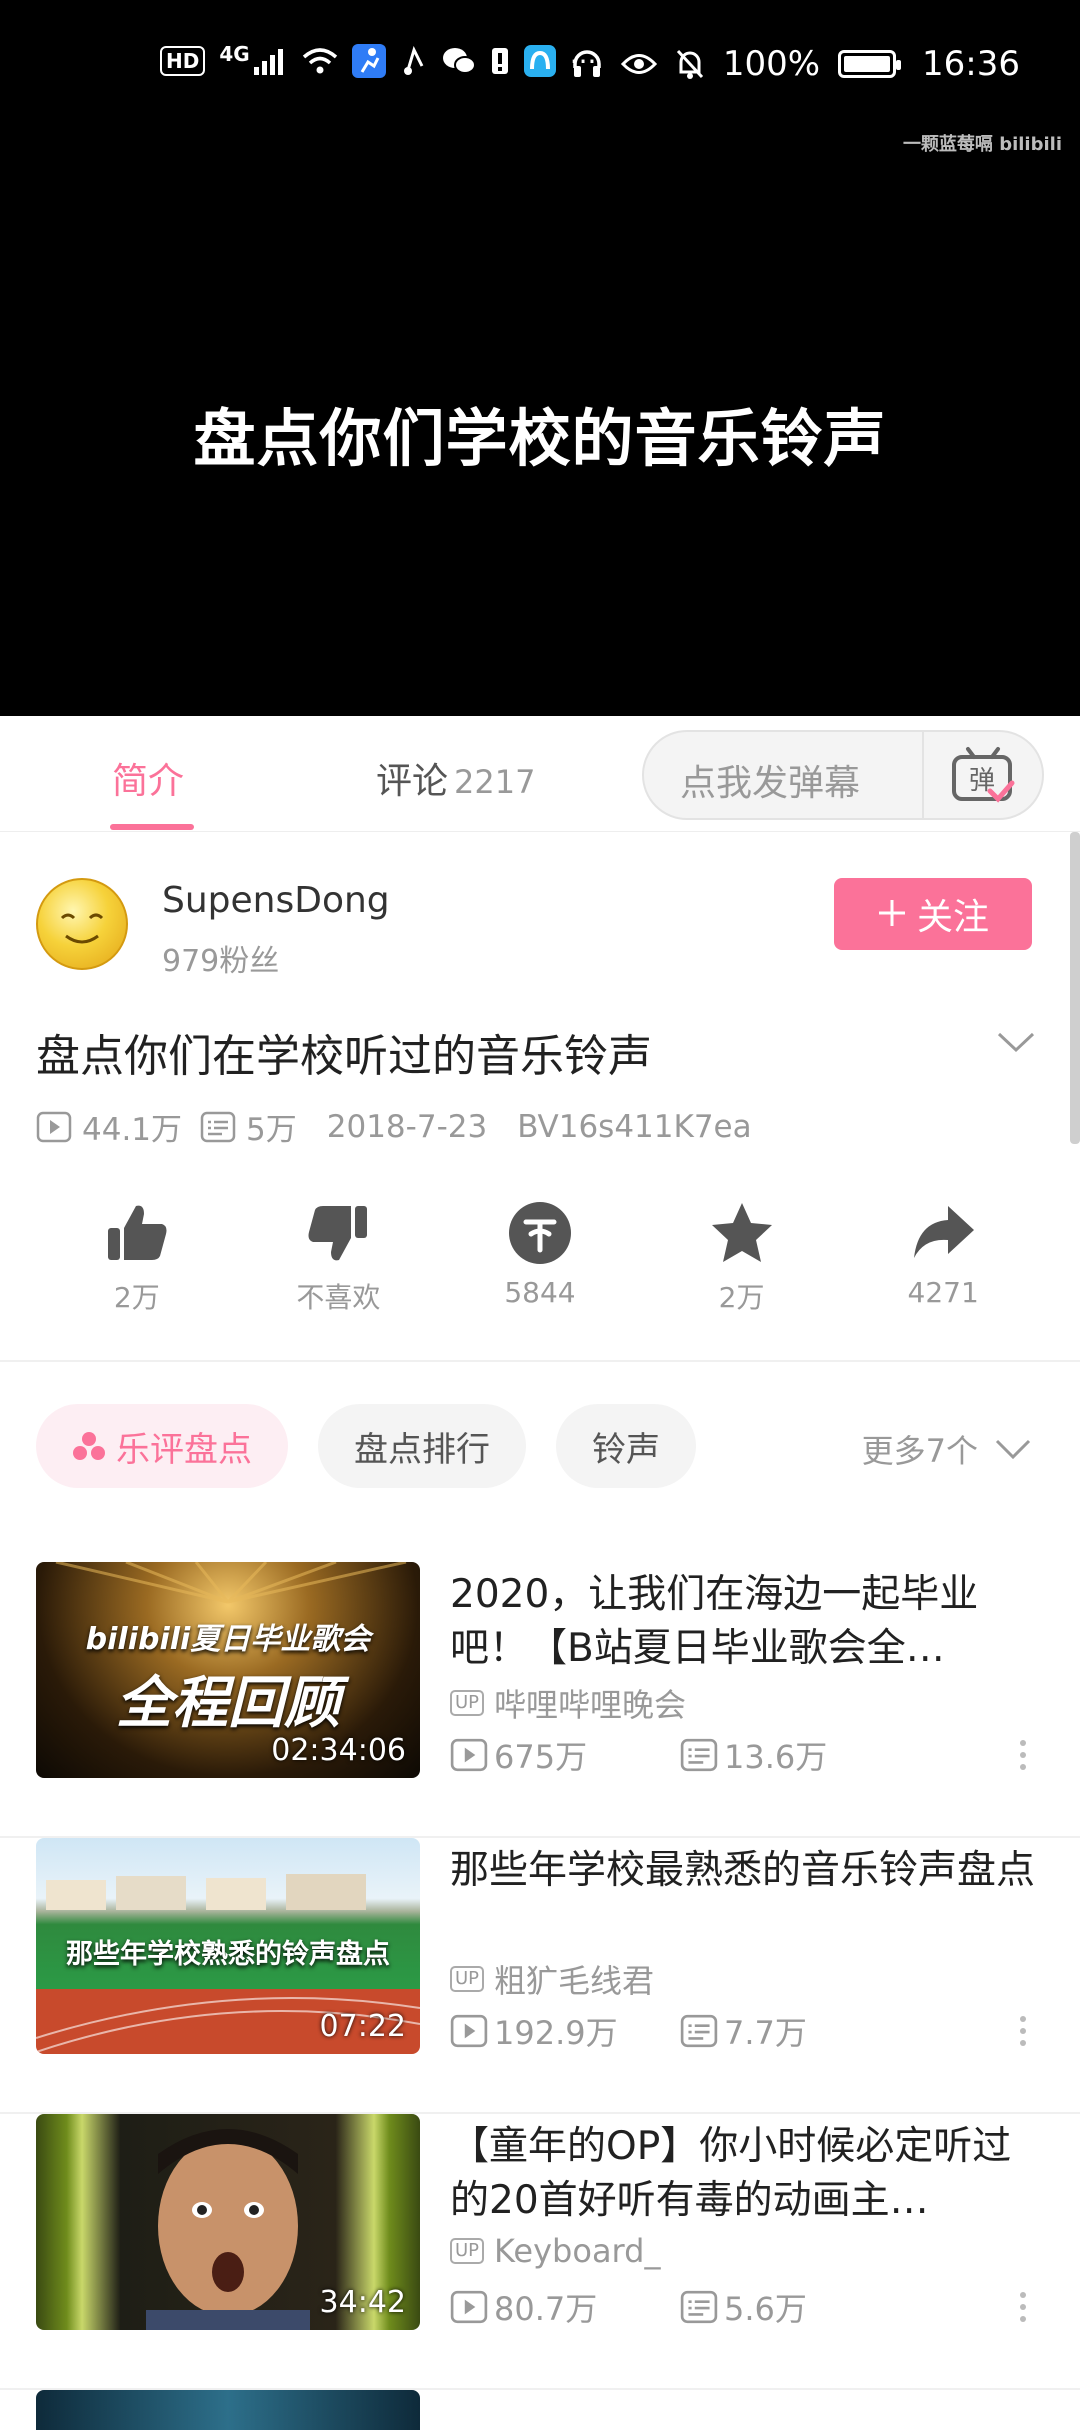 The height and width of the screenshot is (2430, 1080). What do you see at coordinates (776, 1757) in the screenshot?
I see `danmaku-count-value: 13.6万` at bounding box center [776, 1757].